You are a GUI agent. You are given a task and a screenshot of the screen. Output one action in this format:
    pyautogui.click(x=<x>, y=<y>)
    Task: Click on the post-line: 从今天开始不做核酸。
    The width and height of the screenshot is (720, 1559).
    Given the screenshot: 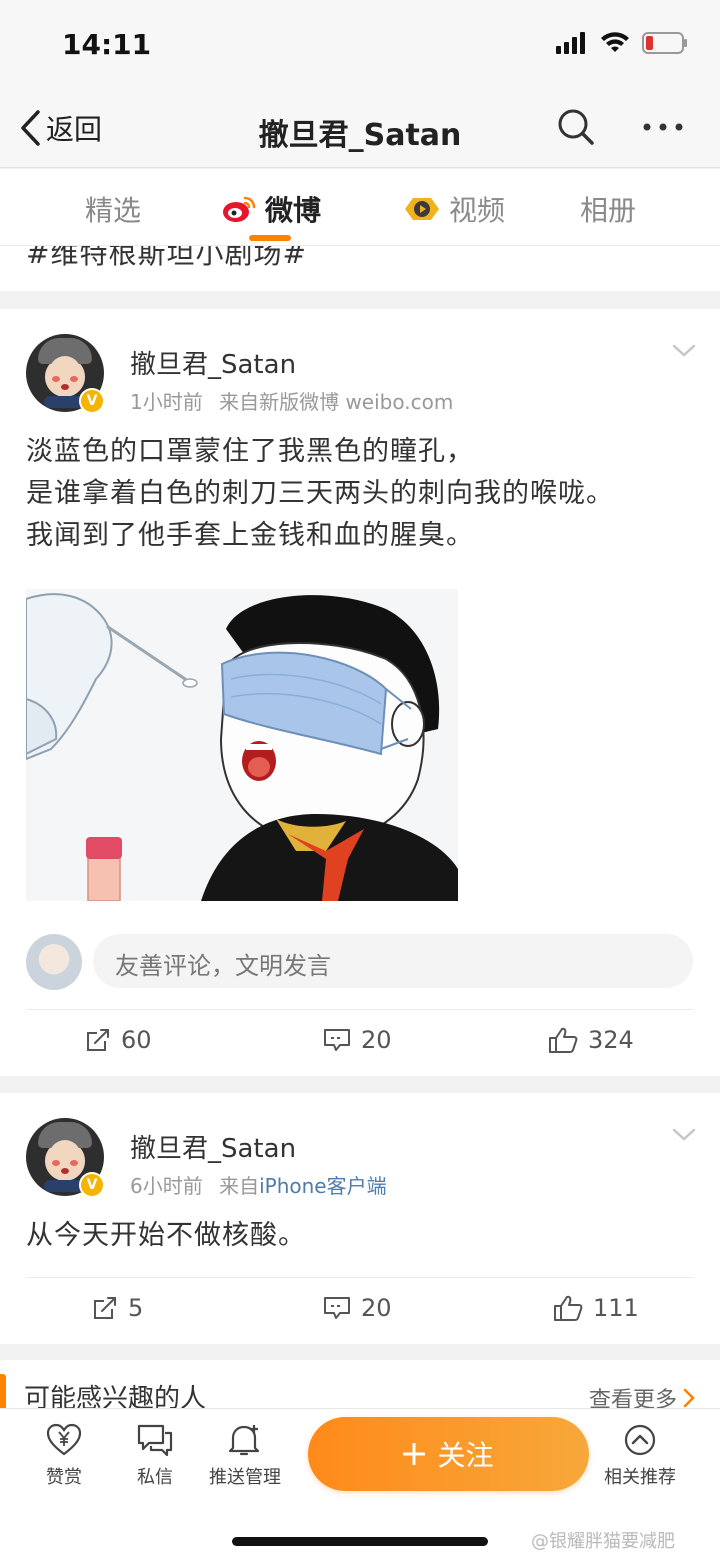 What is the action you would take?
    pyautogui.click(x=166, y=1235)
    